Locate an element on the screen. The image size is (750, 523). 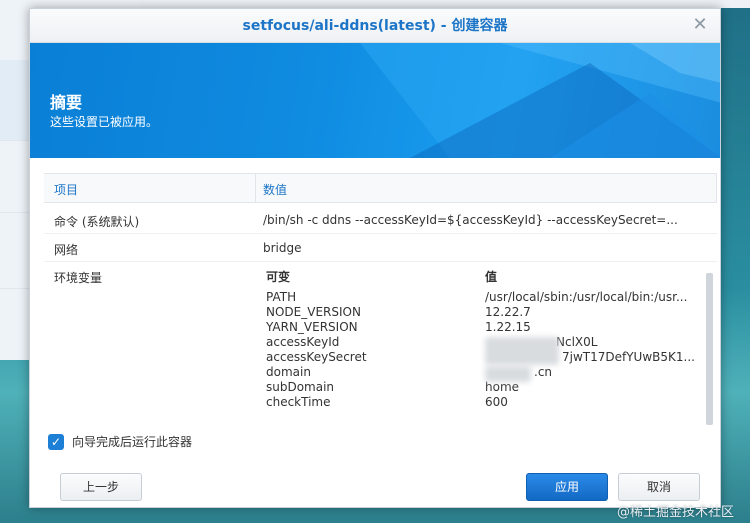
previous-button: 上一步 is located at coordinates (101, 487).